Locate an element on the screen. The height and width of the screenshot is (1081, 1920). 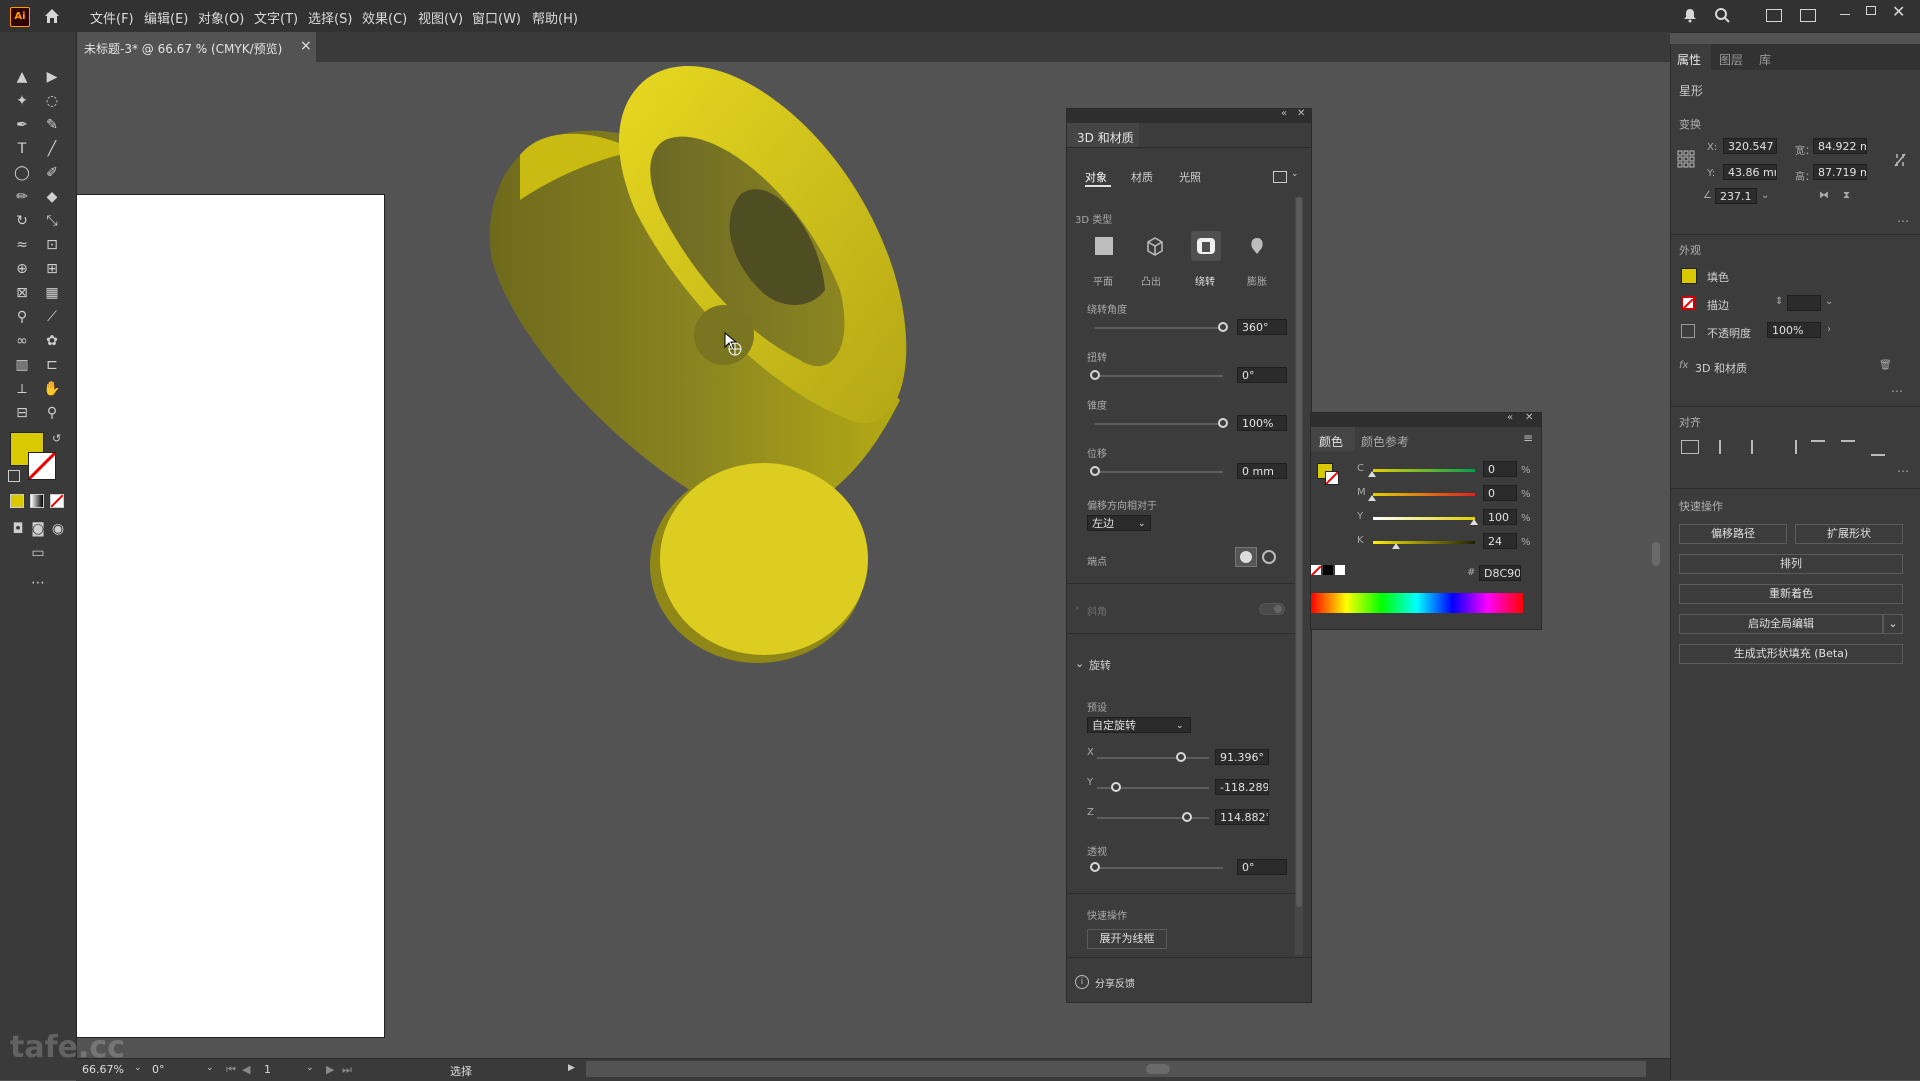
perspective-knob is located at coordinates (1095, 867).